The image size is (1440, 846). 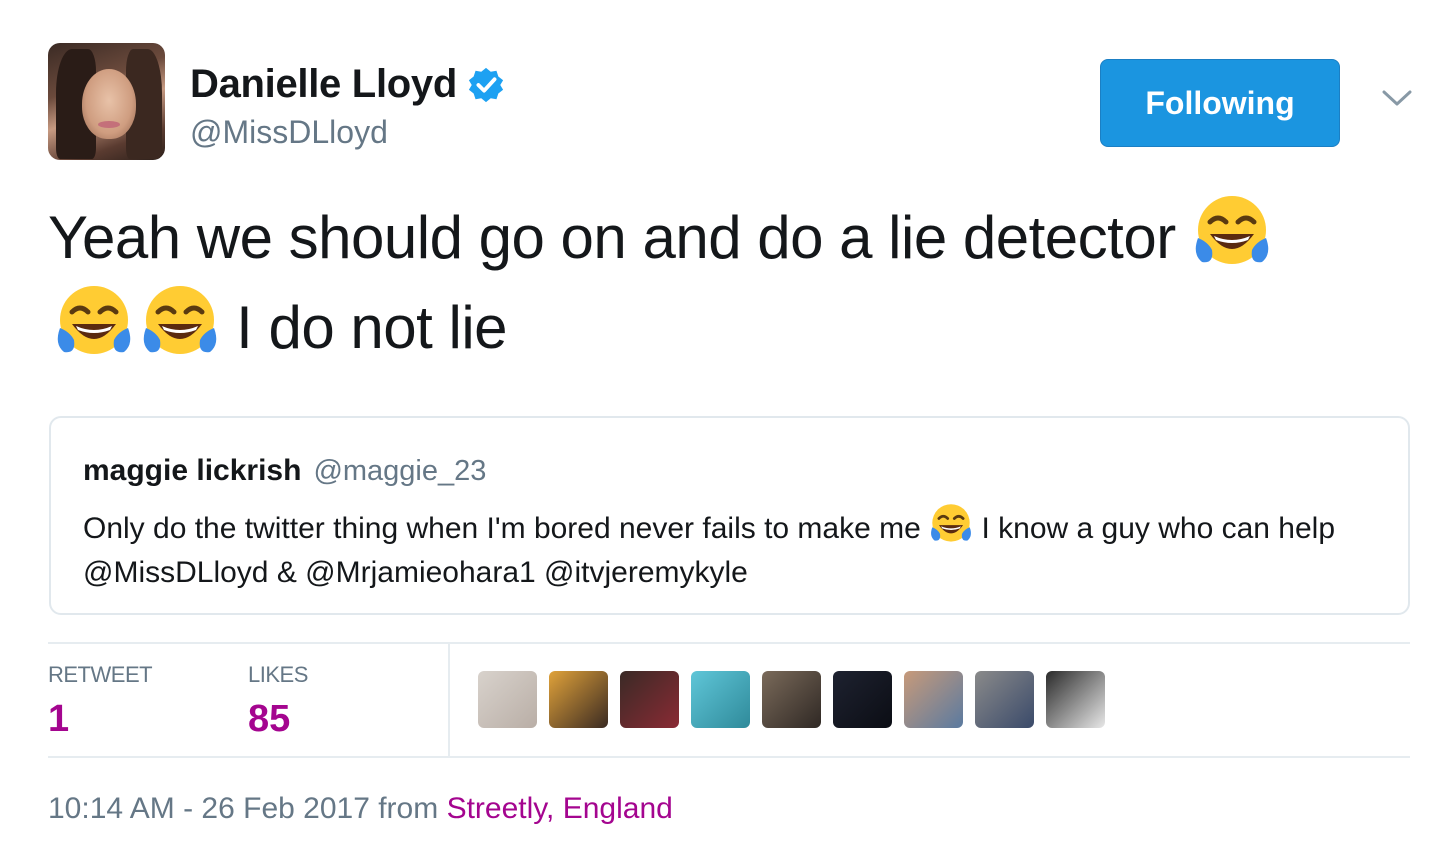 What do you see at coordinates (729, 643) in the screenshot?
I see `stats-top-divider` at bounding box center [729, 643].